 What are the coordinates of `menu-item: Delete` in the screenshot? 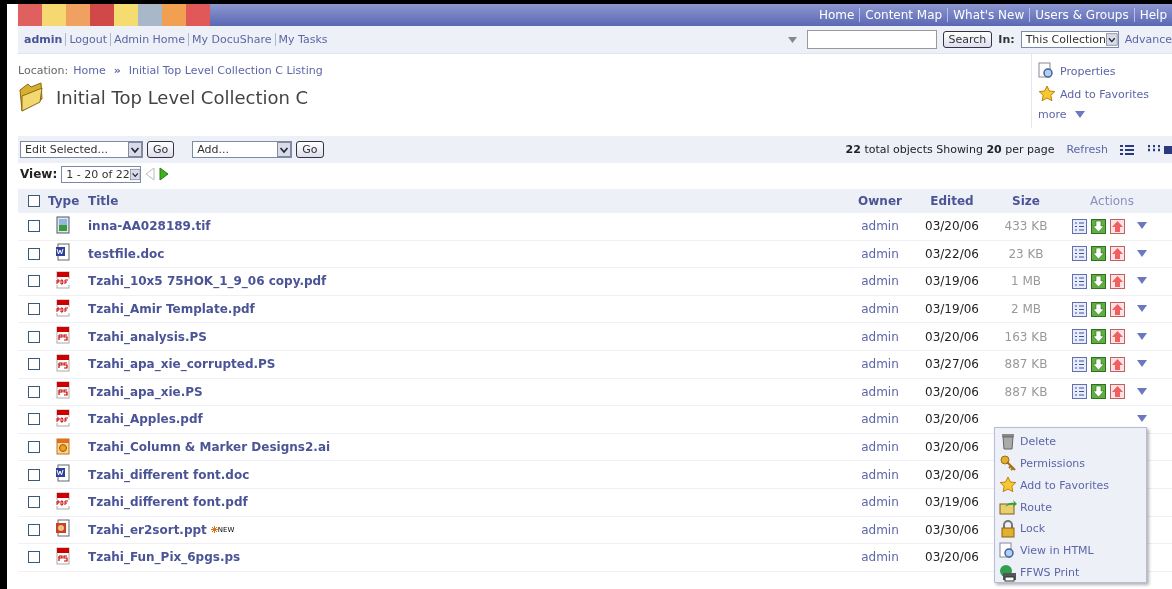 It's located at (1072, 441).